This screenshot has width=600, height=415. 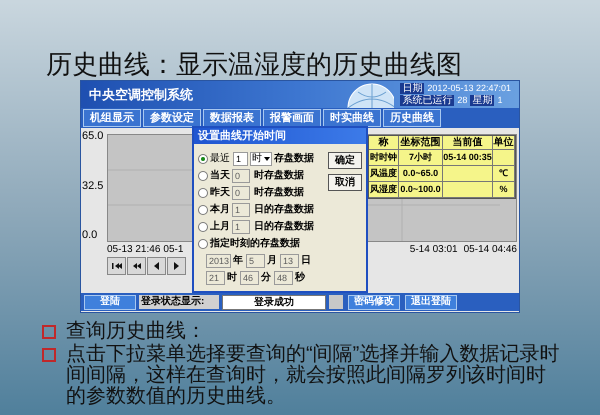 What do you see at coordinates (313, 375) in the screenshot?
I see `bullet-text: 点击下拉菜单选择要查询的“间隔”选择并输入数据记录时间间隔，这样在查询时，就会按照此间隔罗列该时间时的参数数值的历史曲线。` at bounding box center [313, 375].